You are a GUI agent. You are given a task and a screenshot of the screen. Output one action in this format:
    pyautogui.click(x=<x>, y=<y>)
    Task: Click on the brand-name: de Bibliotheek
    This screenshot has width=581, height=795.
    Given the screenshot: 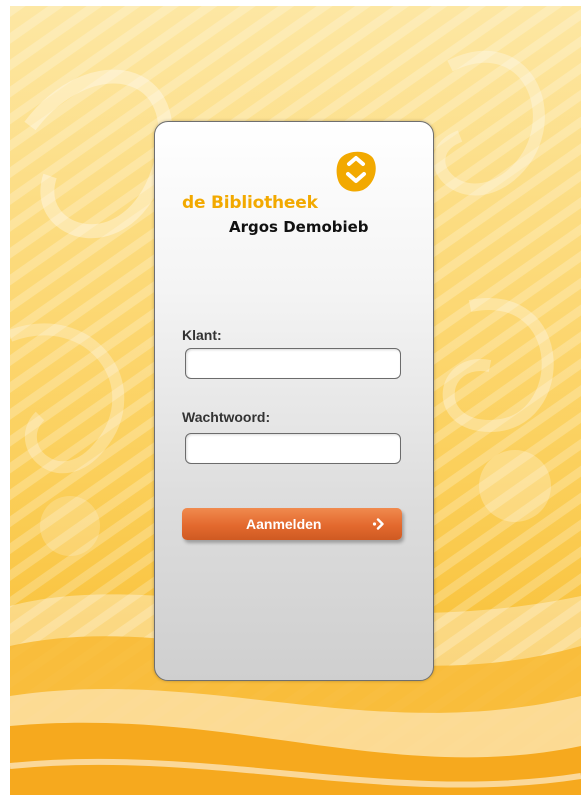 What is the action you would take?
    pyautogui.click(x=250, y=203)
    